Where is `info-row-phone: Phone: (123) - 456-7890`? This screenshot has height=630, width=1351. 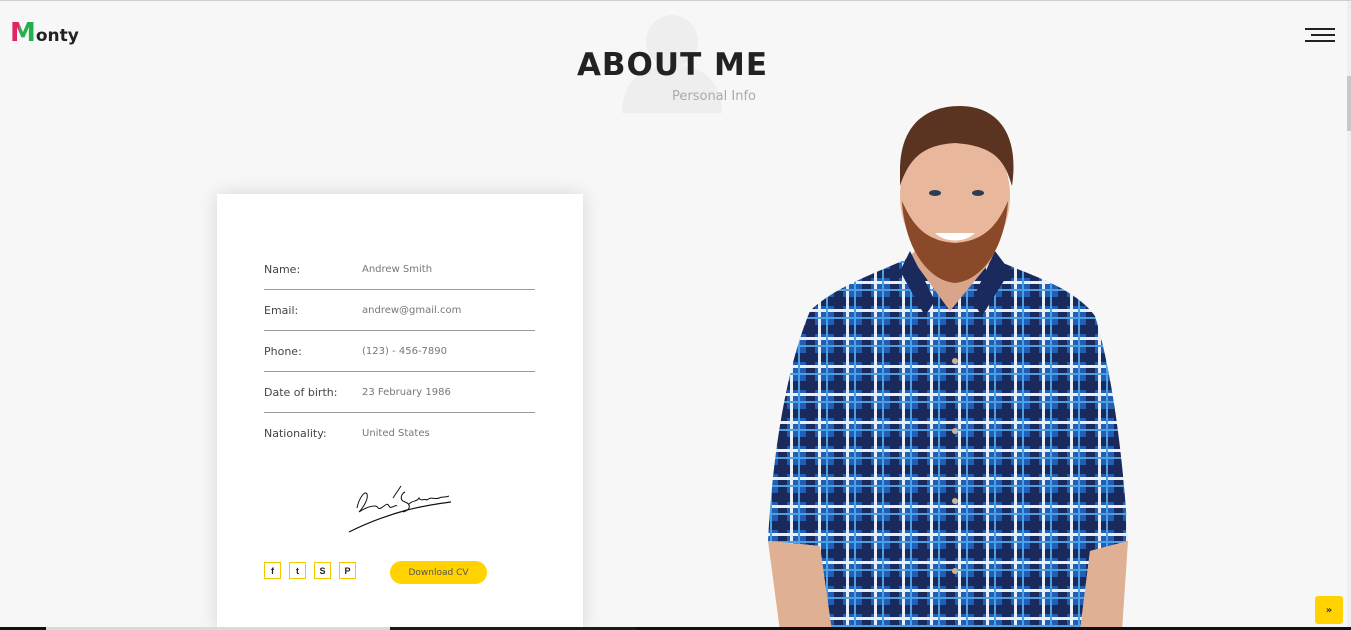
info-row-phone: Phone: (123) - 456-7890 is located at coordinates (399, 351).